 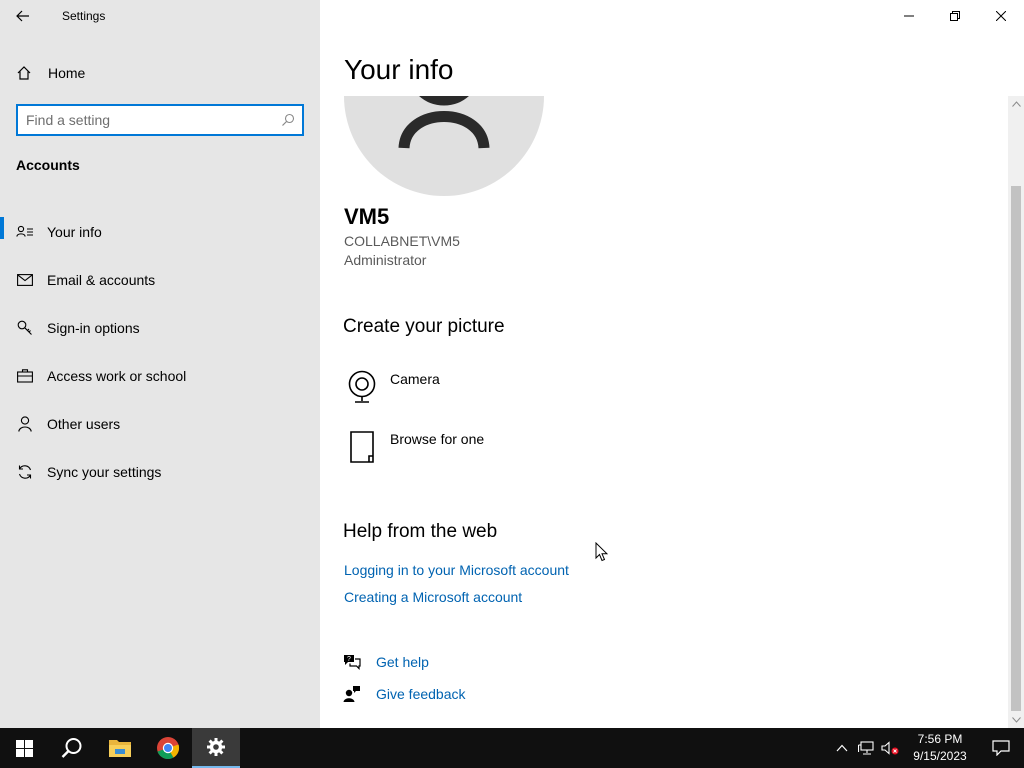 What do you see at coordinates (940, 739) in the screenshot?
I see `clock-time: 7:56 PM` at bounding box center [940, 739].